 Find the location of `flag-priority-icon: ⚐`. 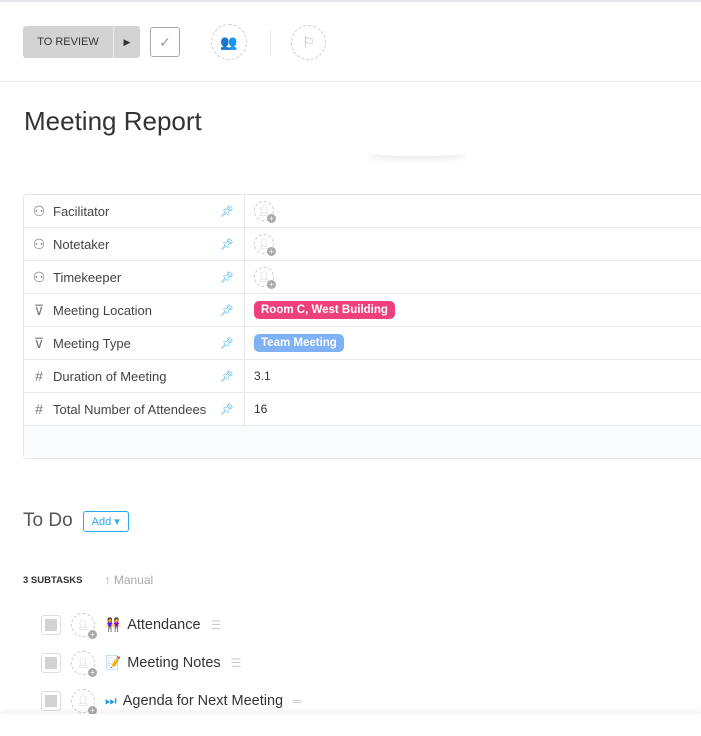

flag-priority-icon: ⚐ is located at coordinates (308, 42).